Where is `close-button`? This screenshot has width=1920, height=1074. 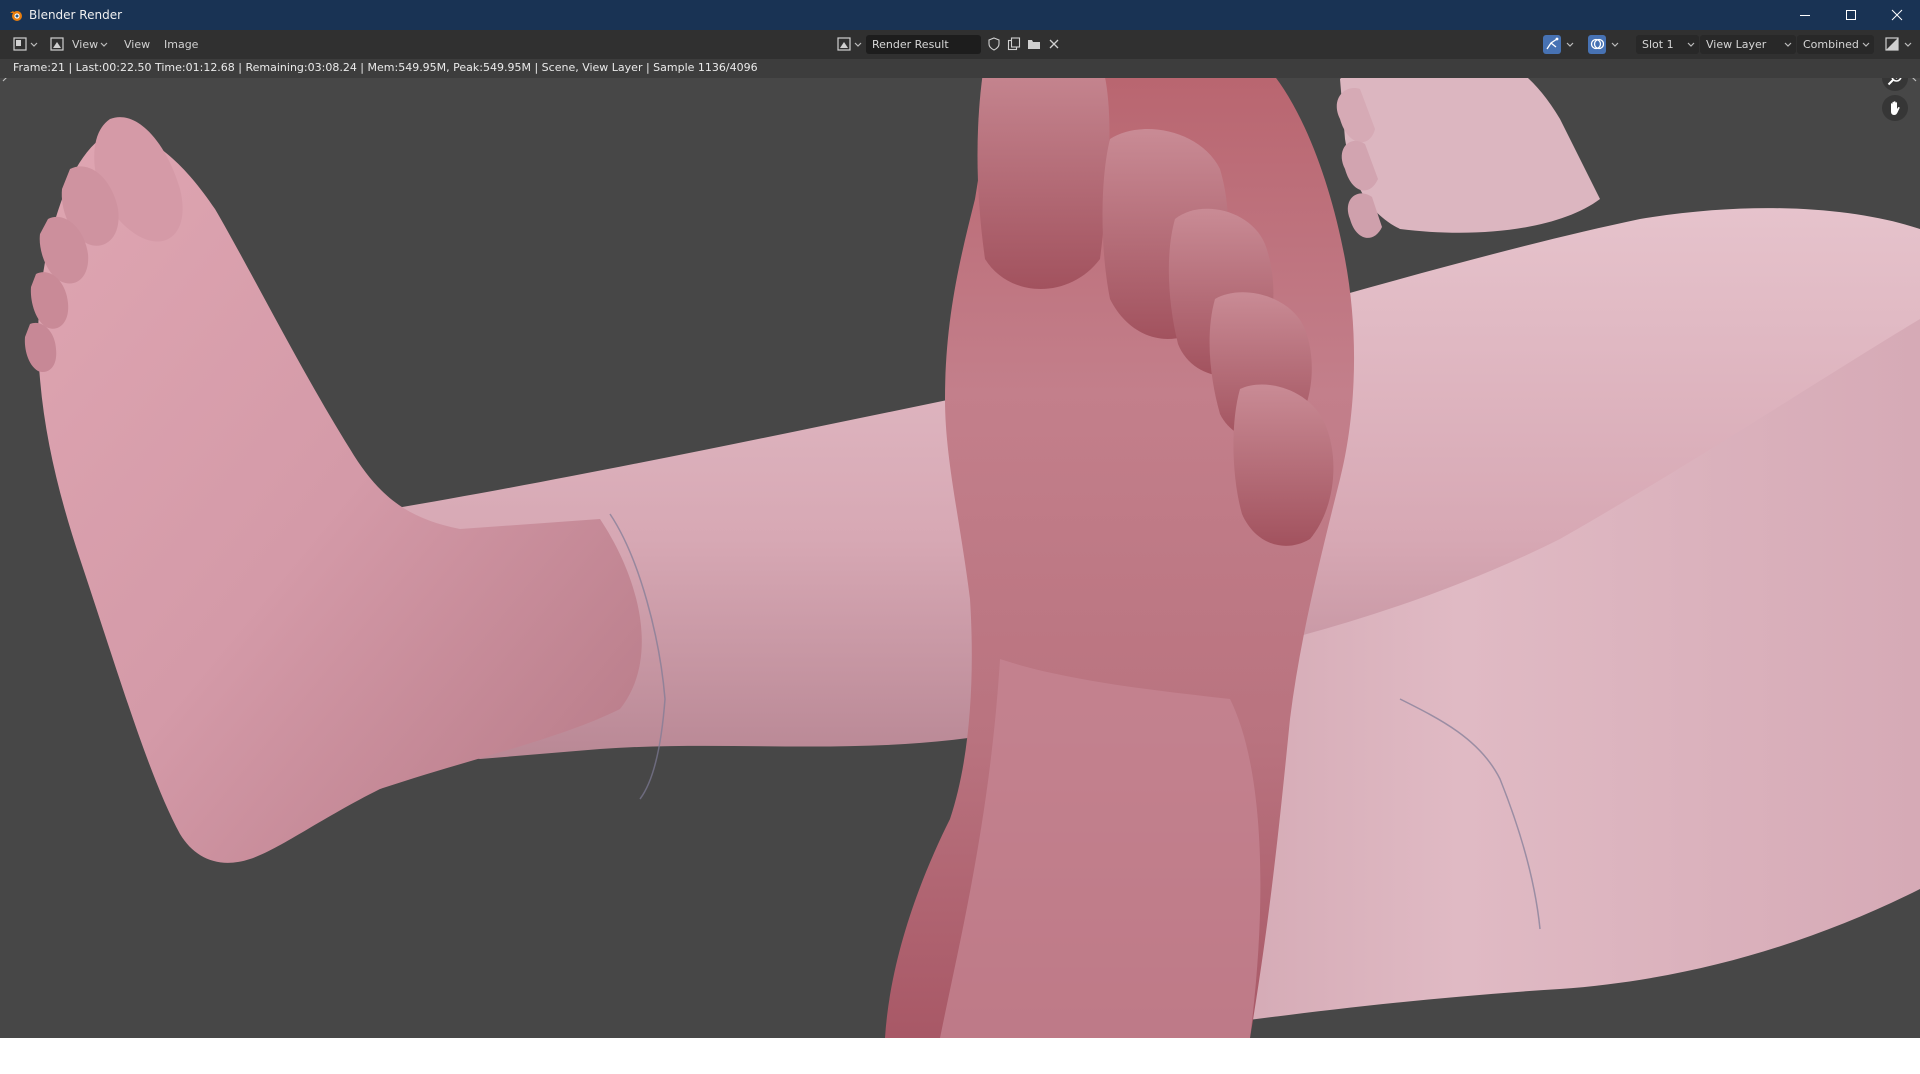
close-button is located at coordinates (1897, 15).